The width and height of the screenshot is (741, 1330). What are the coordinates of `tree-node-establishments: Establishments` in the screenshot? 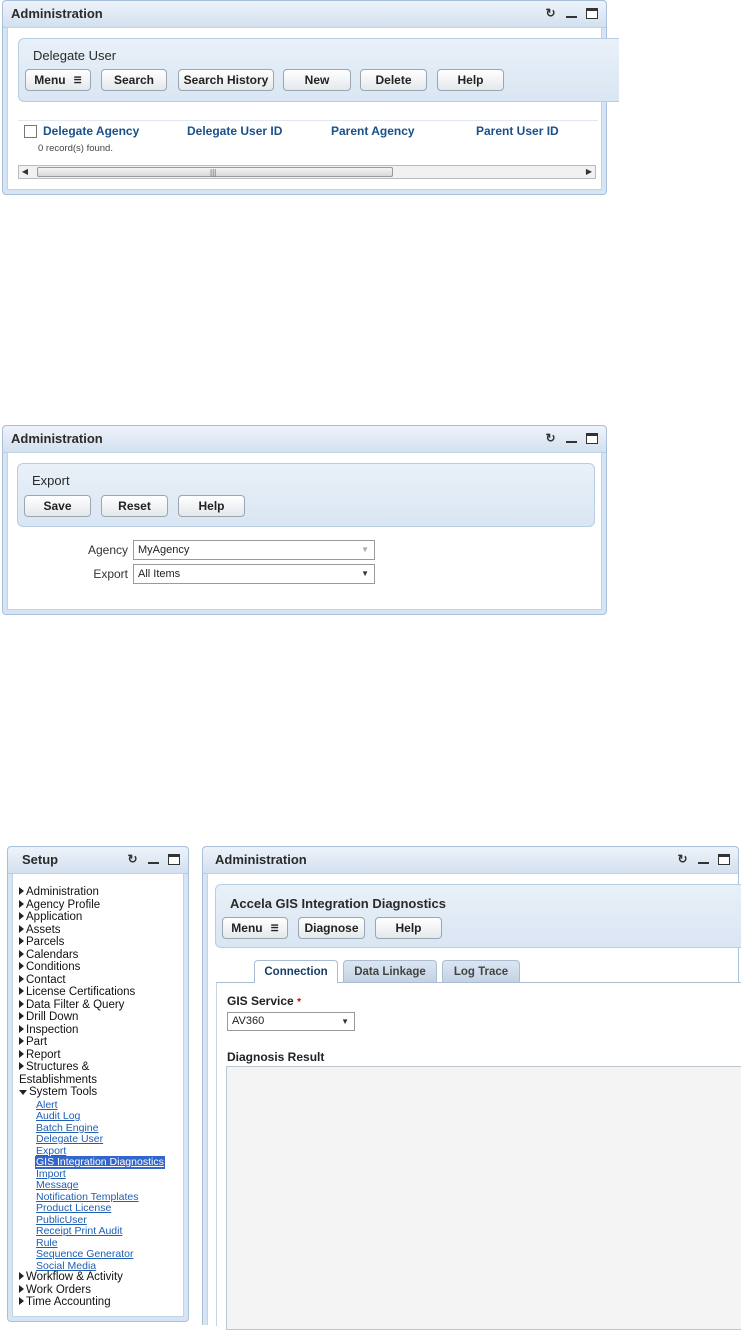 It's located at (58, 1080).